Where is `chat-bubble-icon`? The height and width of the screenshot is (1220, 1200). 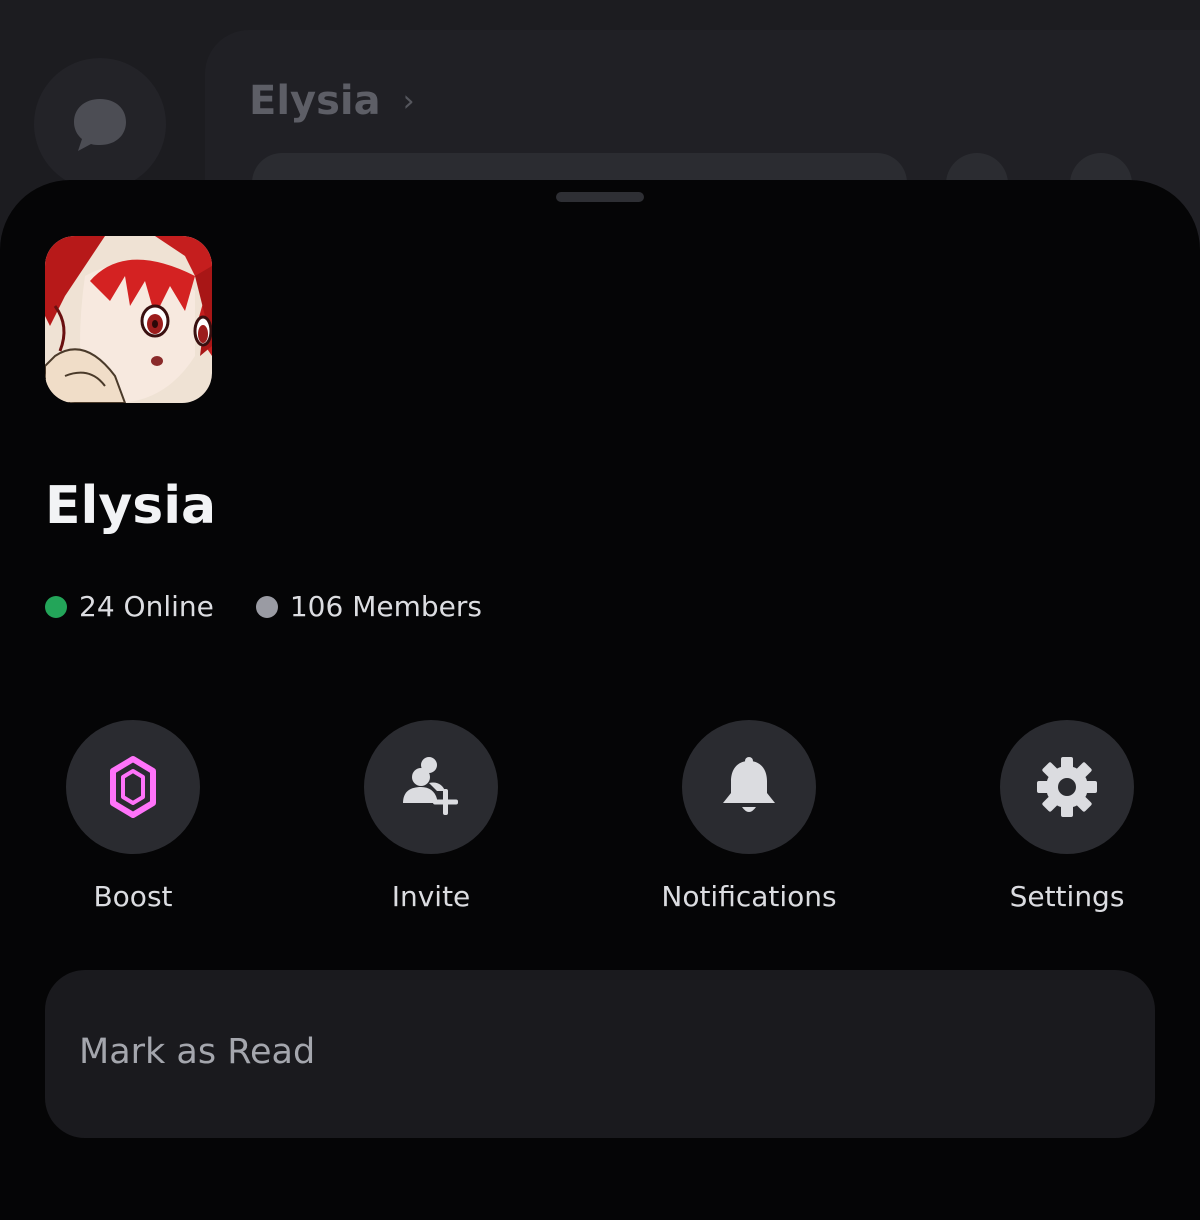
chat-bubble-icon is located at coordinates (100, 125).